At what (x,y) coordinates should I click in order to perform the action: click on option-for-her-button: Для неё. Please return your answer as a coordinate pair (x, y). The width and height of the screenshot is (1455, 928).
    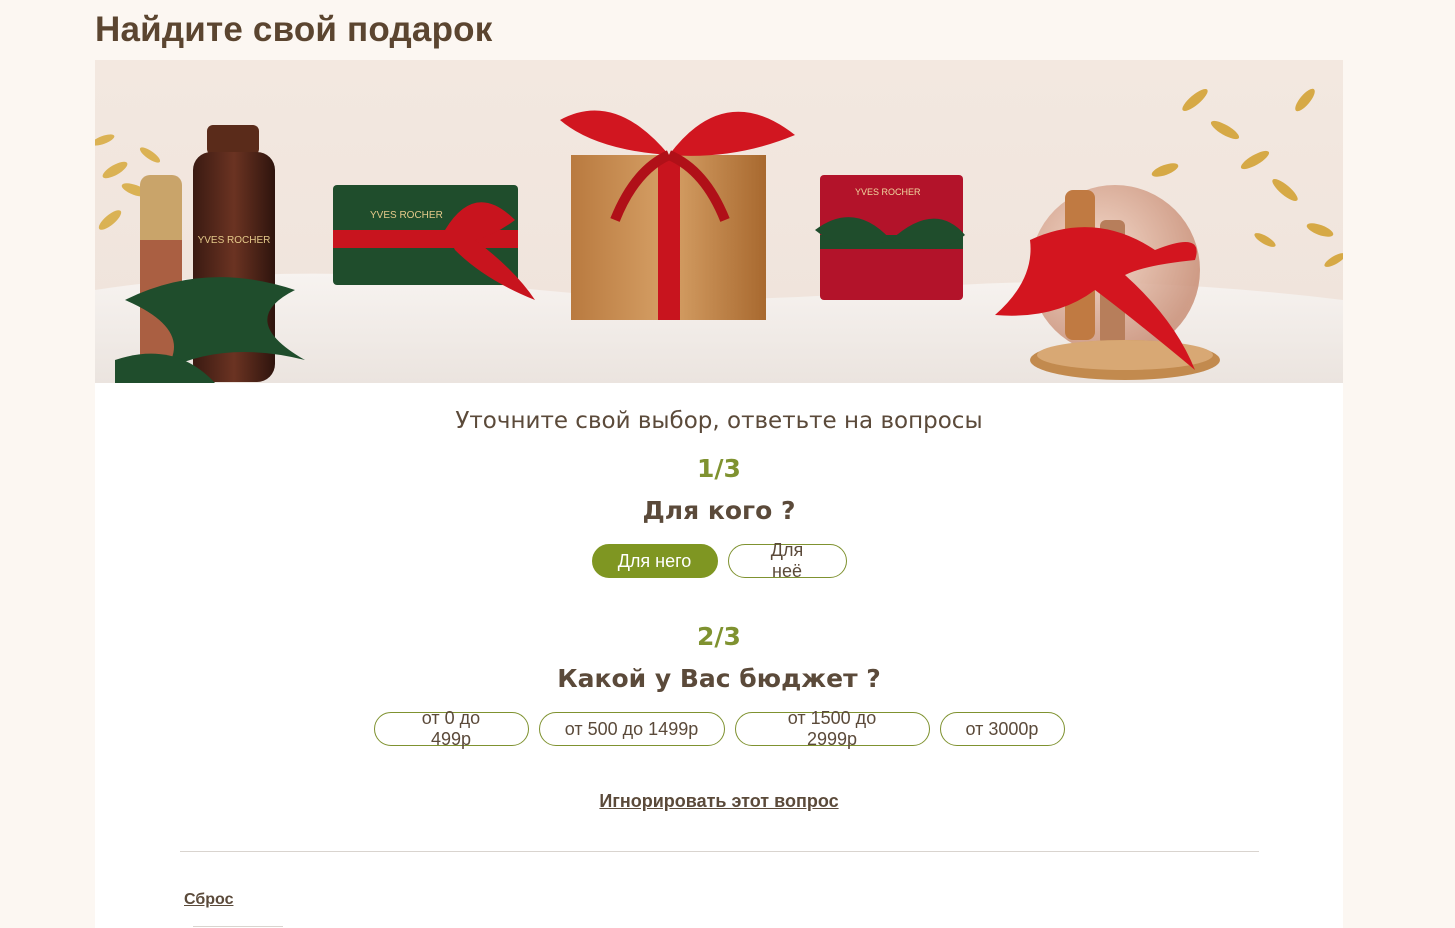
    Looking at the image, I should click on (787, 560).